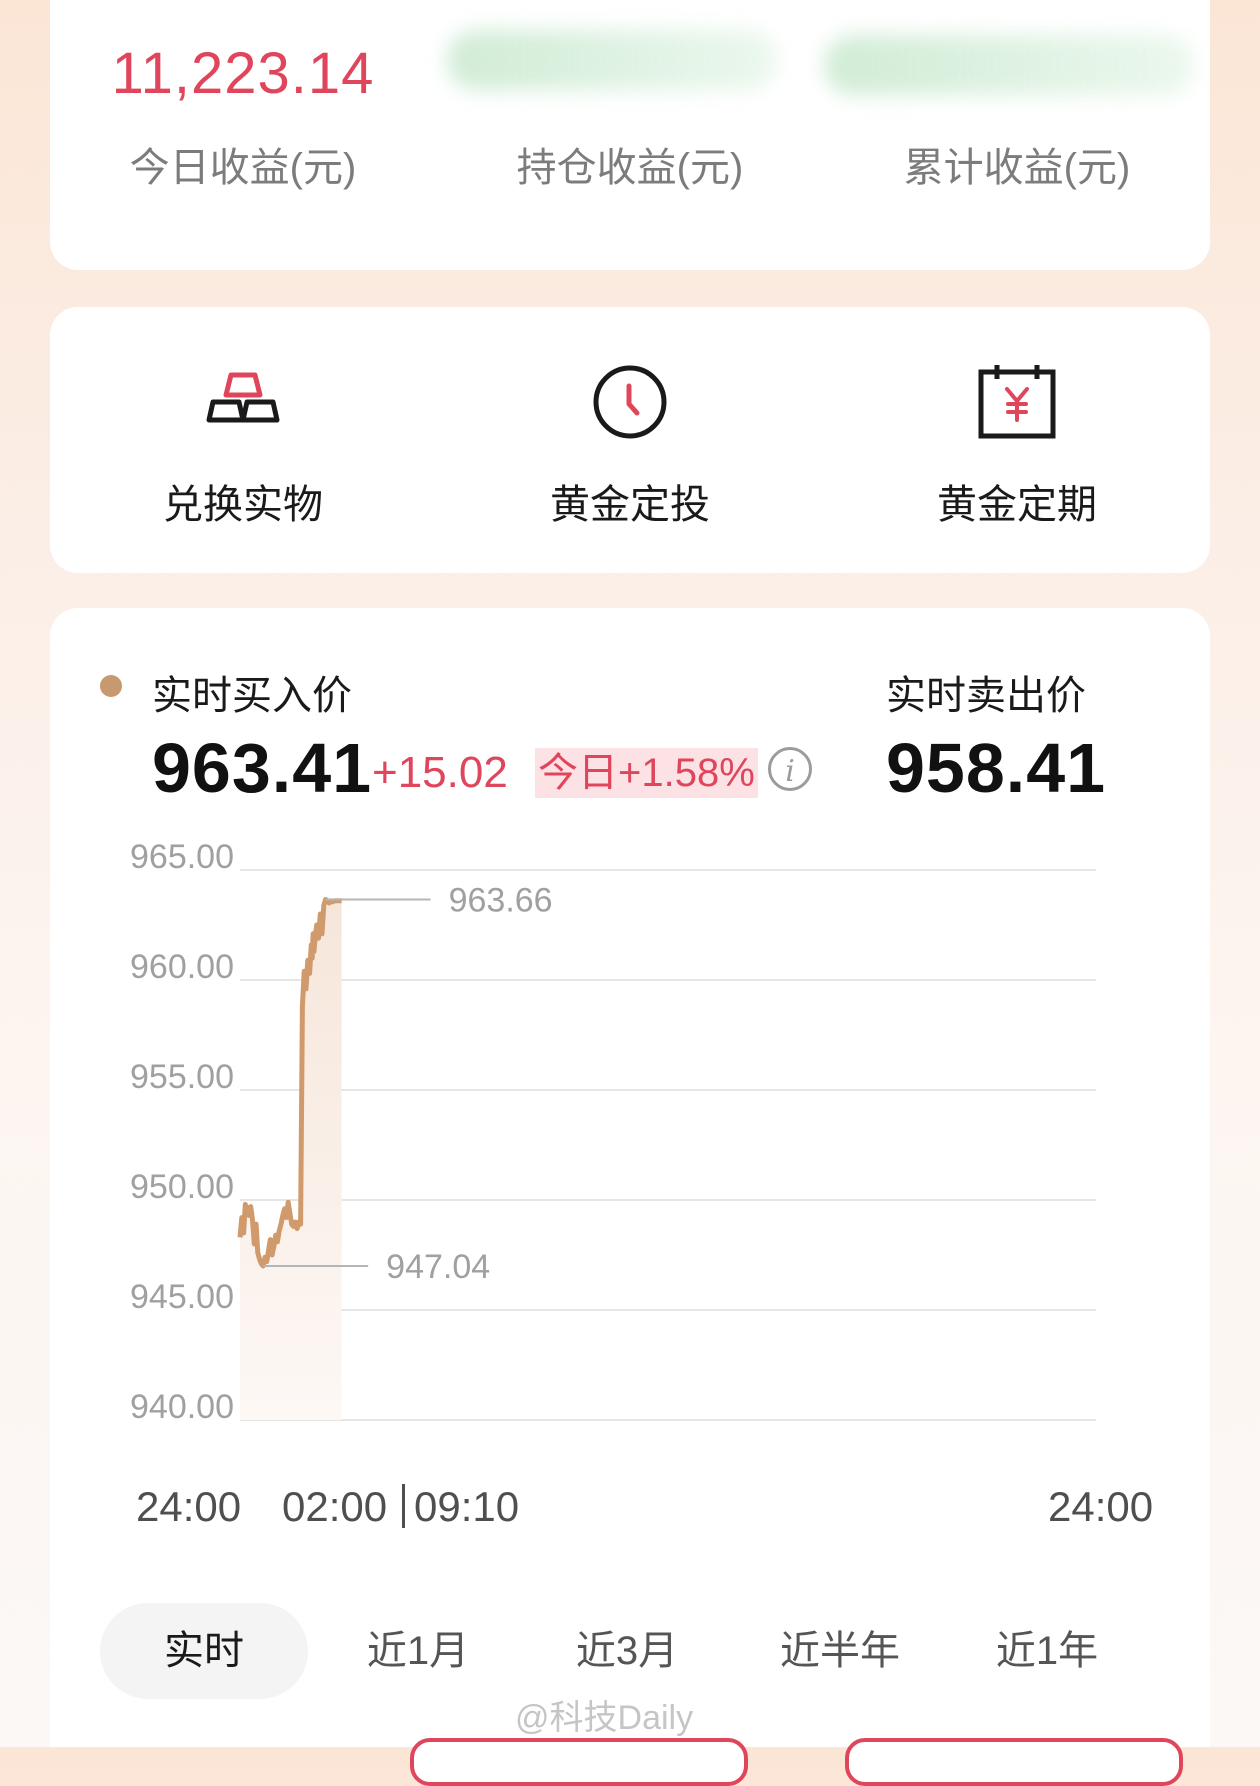 This screenshot has height=1786, width=1260. I want to click on clock-icon, so click(630, 402).